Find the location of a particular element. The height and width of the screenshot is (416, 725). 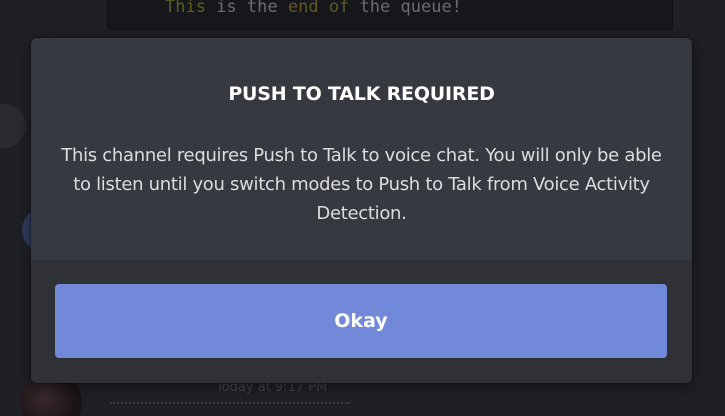

code-token: of is located at coordinates (339, 8).